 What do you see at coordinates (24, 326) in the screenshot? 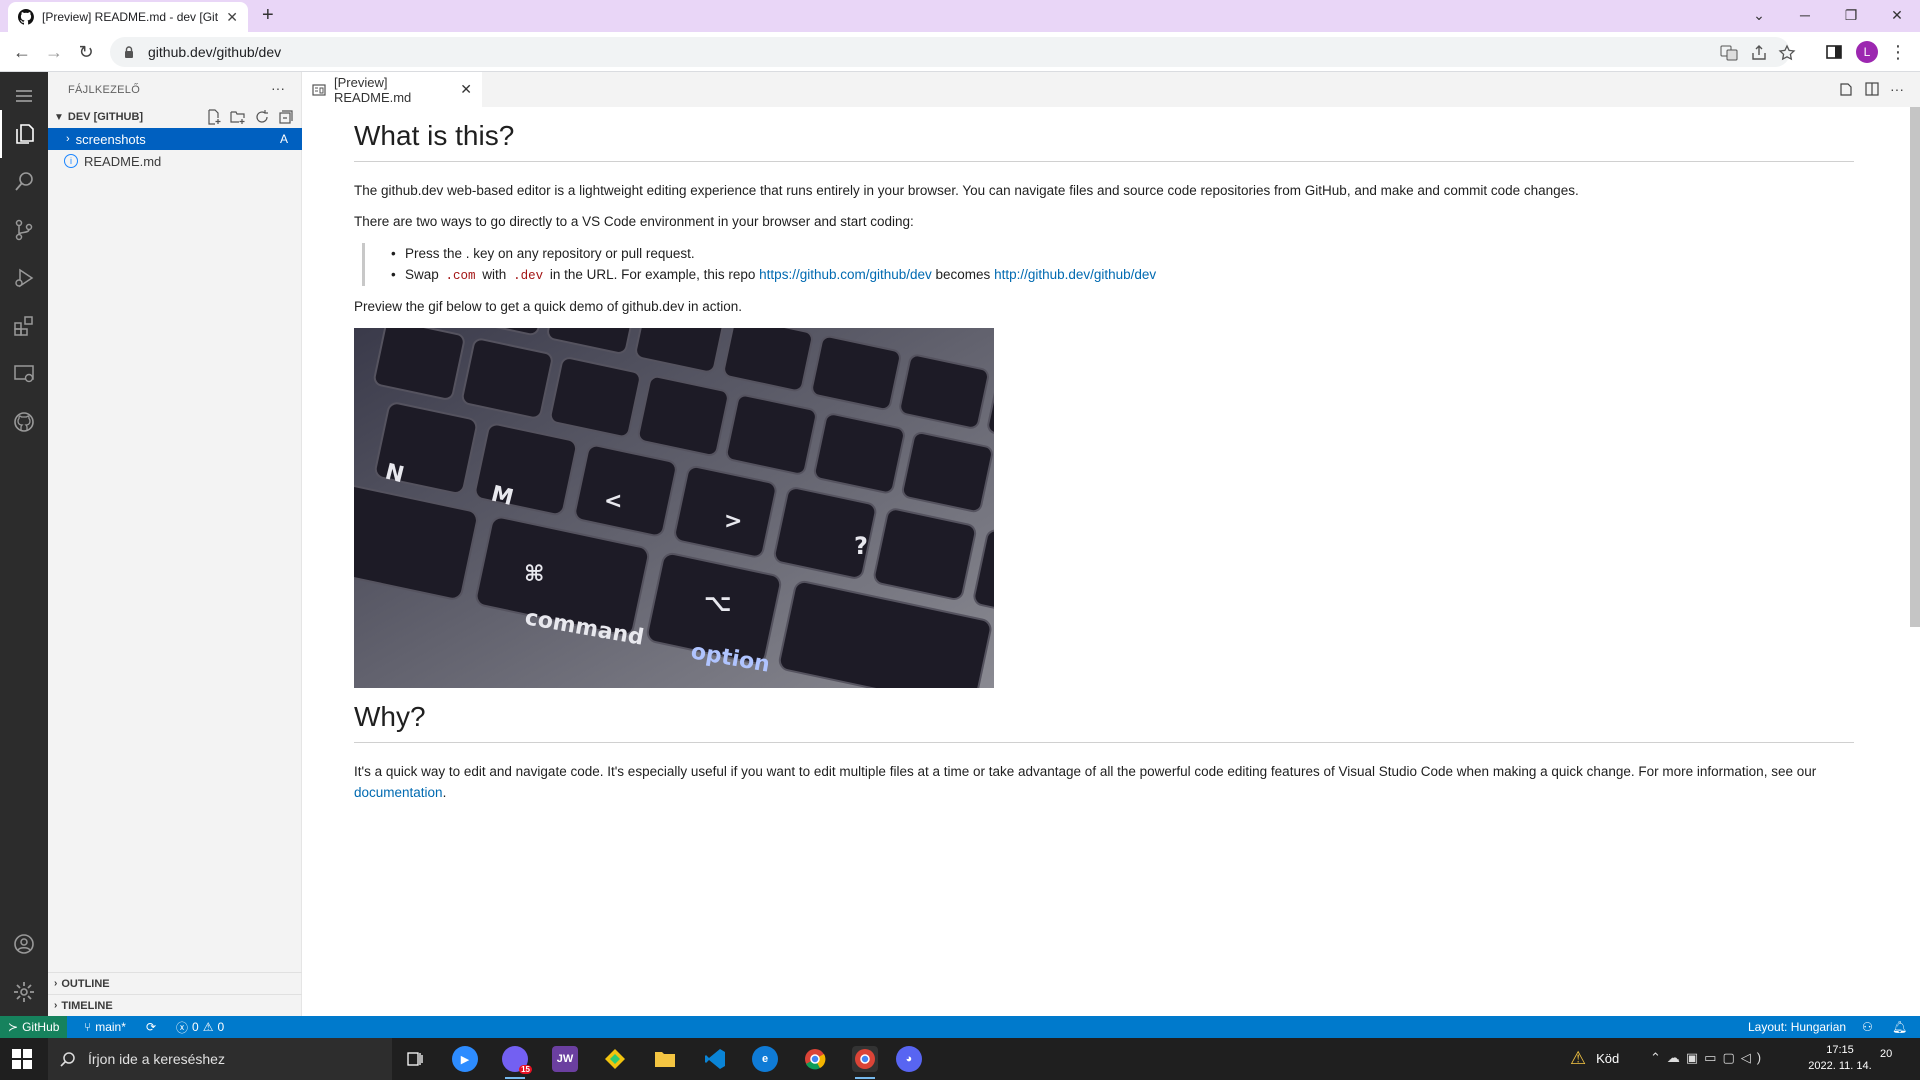
I see `extensions-icon` at bounding box center [24, 326].